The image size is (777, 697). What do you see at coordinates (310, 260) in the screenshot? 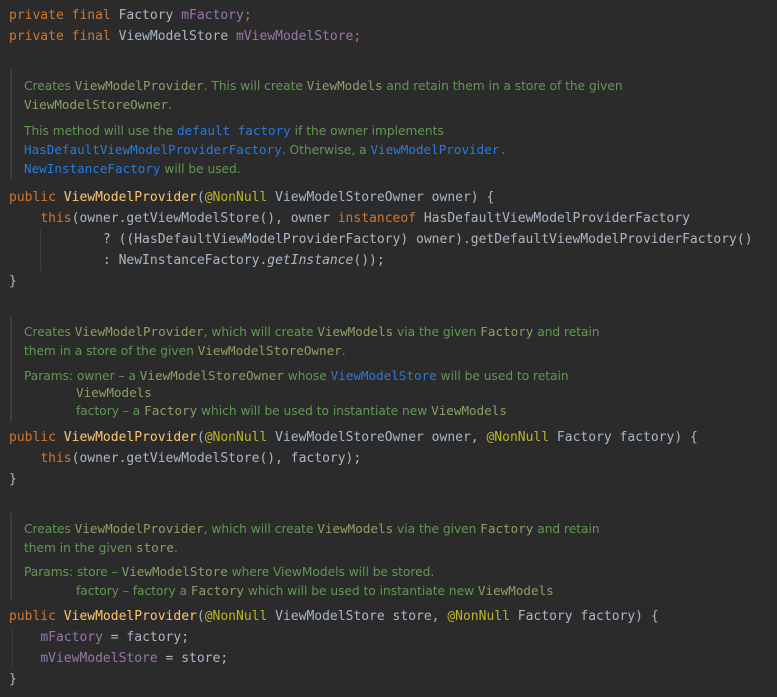
I see `method-call: getInstance` at bounding box center [310, 260].